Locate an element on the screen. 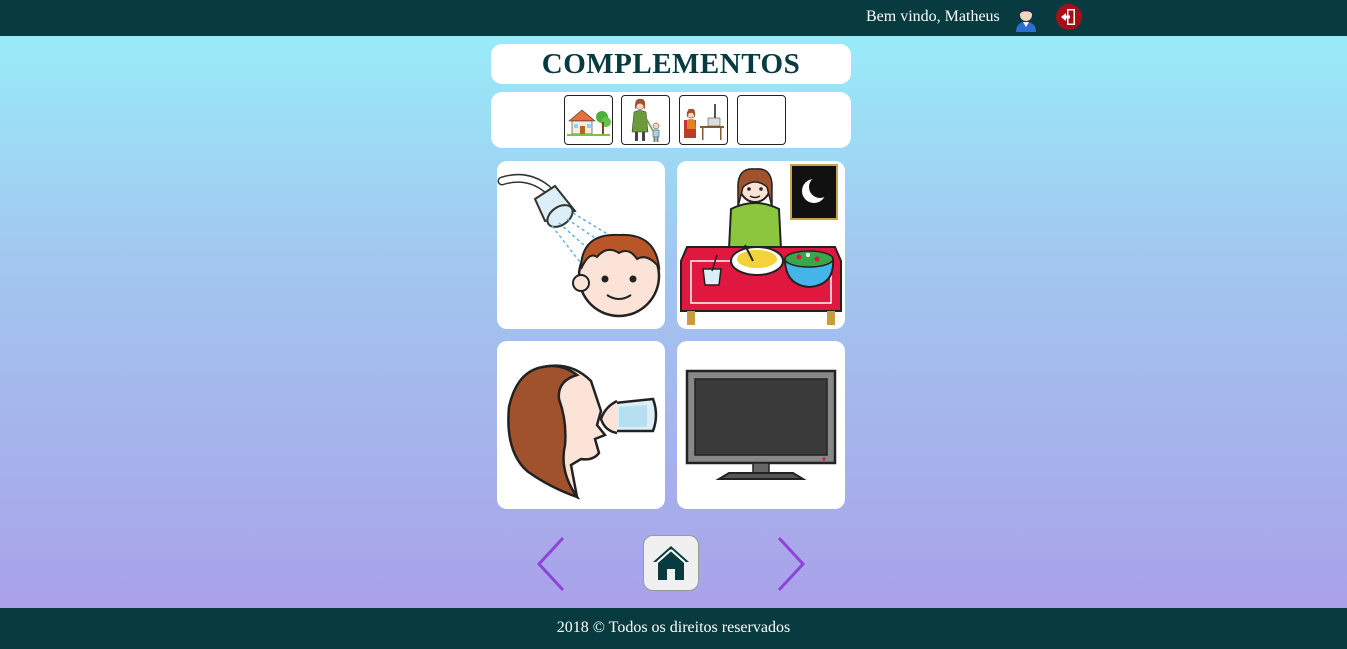 The width and height of the screenshot is (1347, 649). page-title-box: COMPLEMENTOS is located at coordinates (671, 64).